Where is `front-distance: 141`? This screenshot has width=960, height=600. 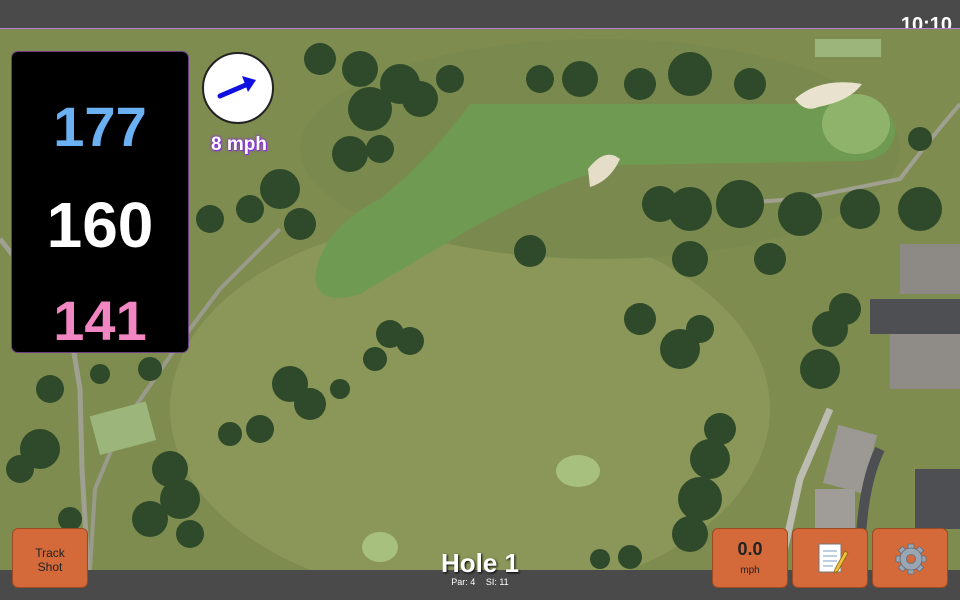
front-distance: 141 is located at coordinates (100, 320).